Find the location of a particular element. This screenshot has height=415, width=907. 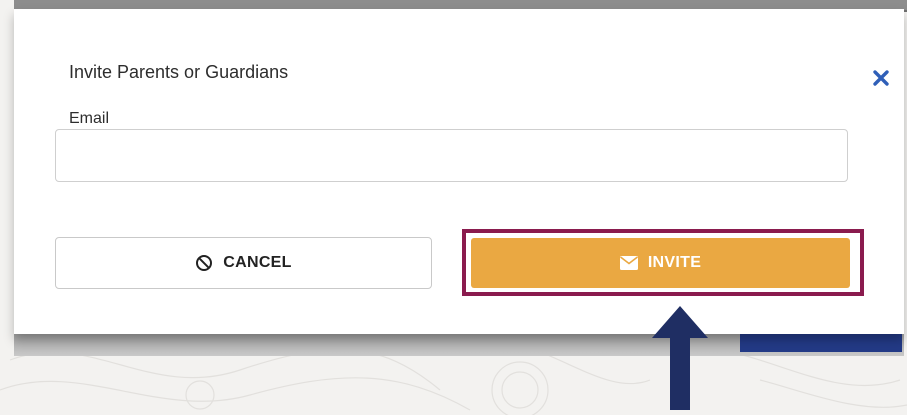

envelope-icon is located at coordinates (628, 263).